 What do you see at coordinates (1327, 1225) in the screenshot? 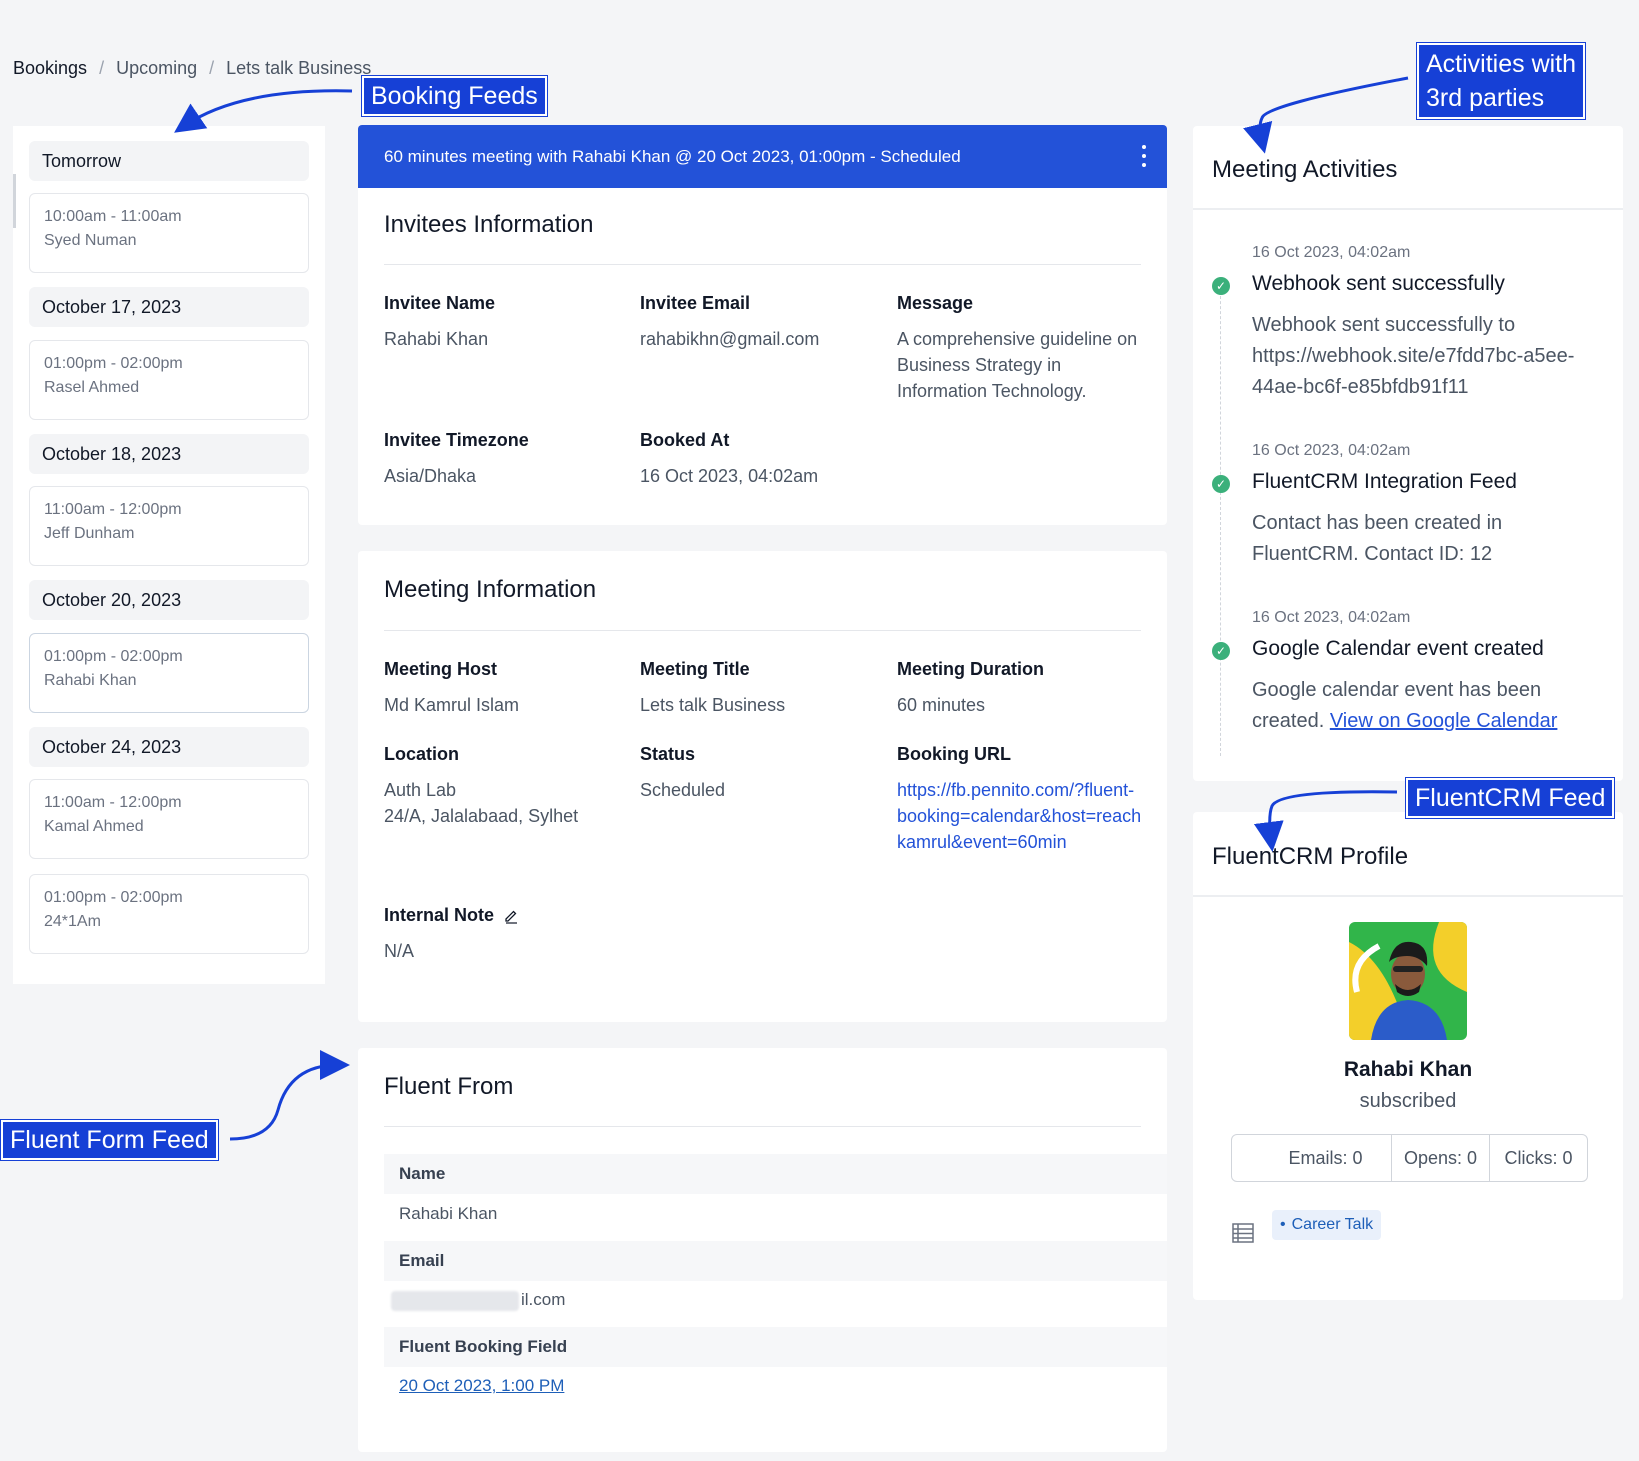
I see `crm-tag: Career Talk` at bounding box center [1327, 1225].